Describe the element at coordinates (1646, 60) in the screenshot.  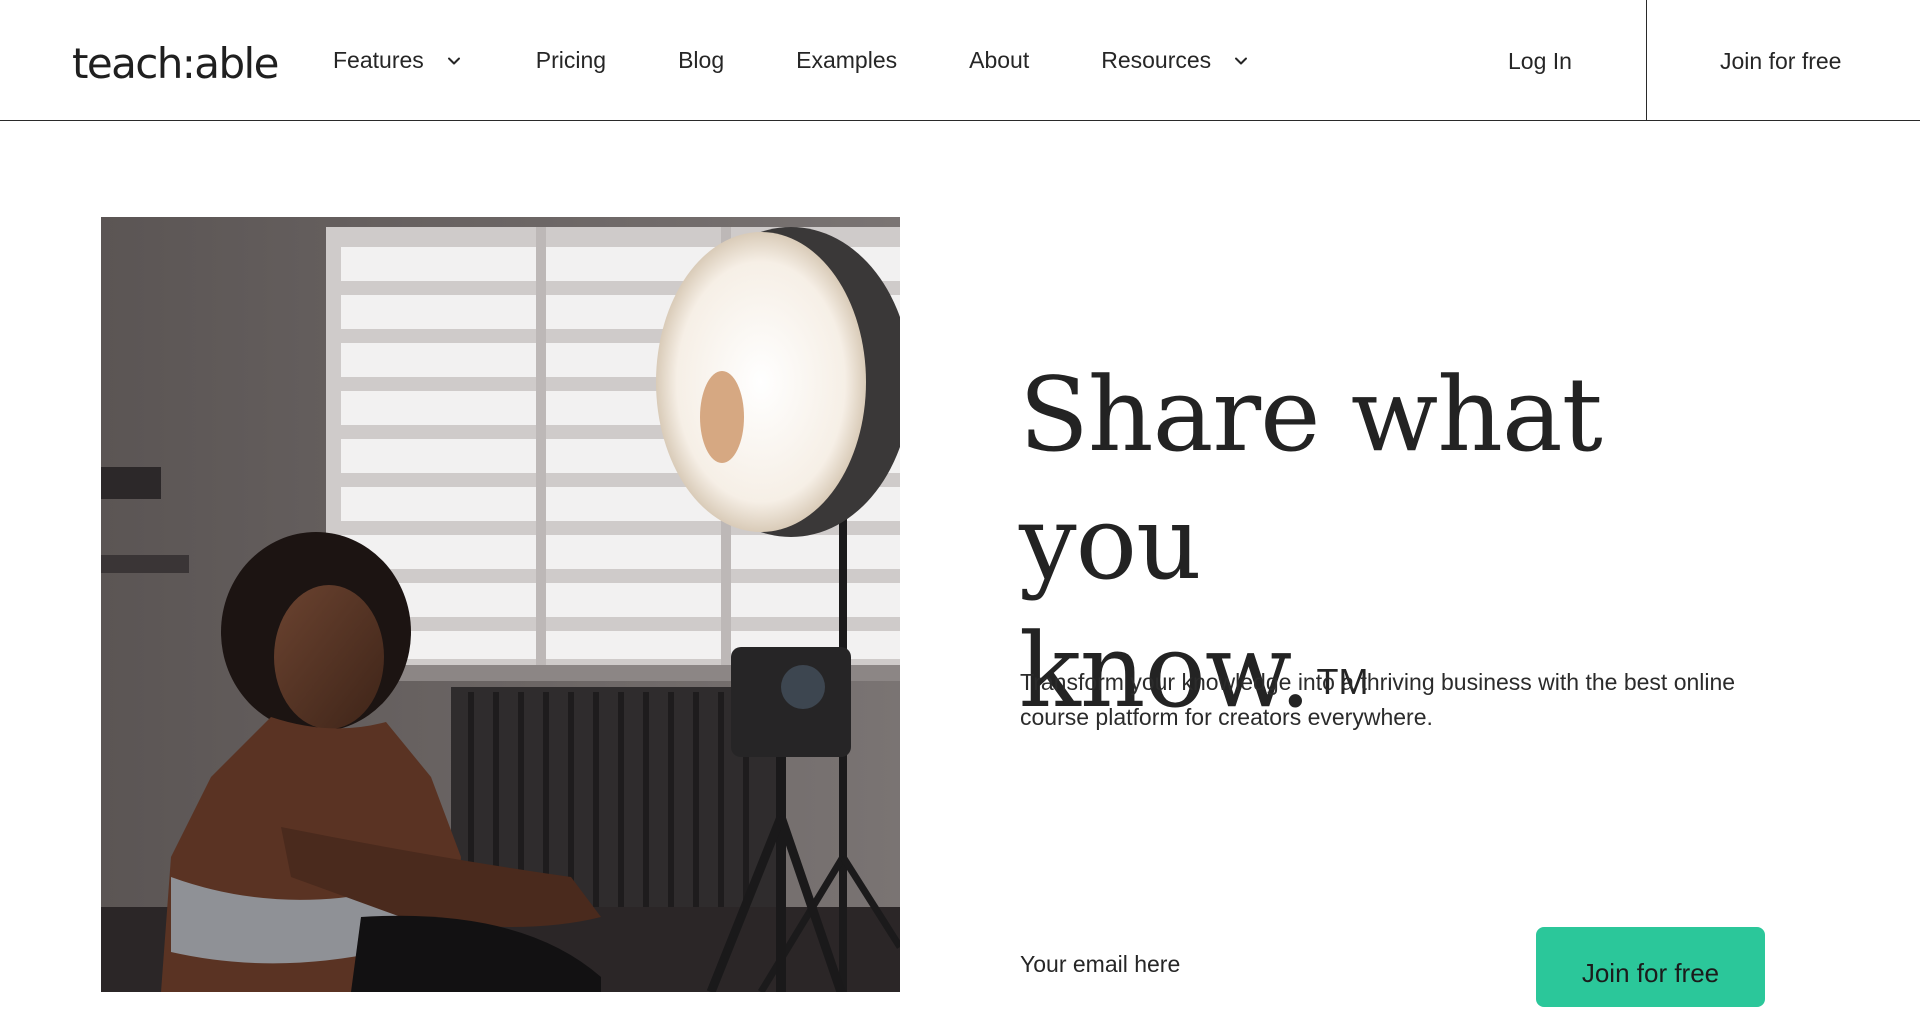
I see `header-divider` at that location.